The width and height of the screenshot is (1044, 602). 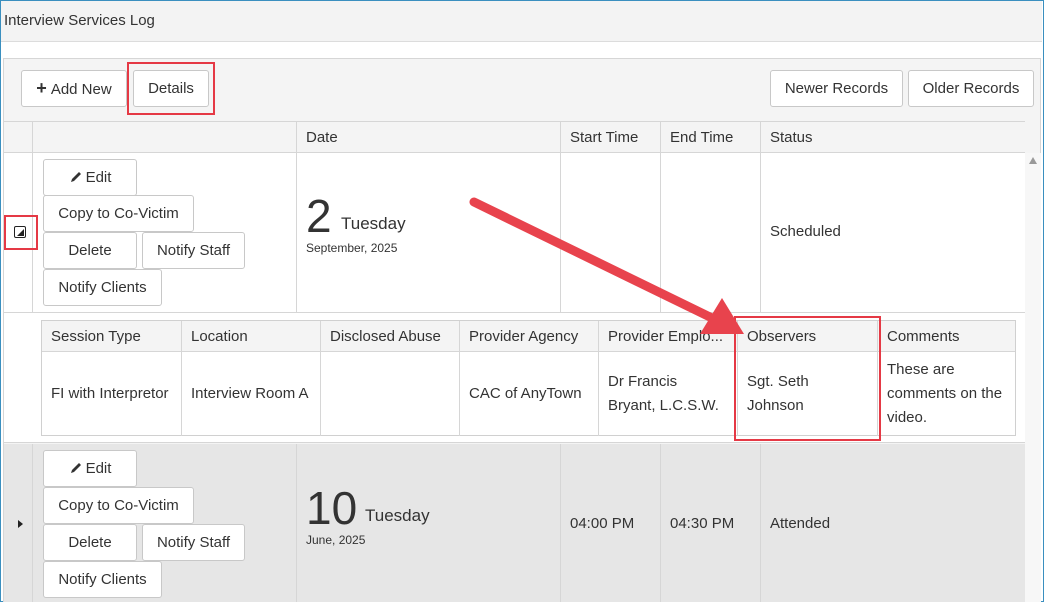 I want to click on annotation-arrow-icon, so click(x=606, y=265).